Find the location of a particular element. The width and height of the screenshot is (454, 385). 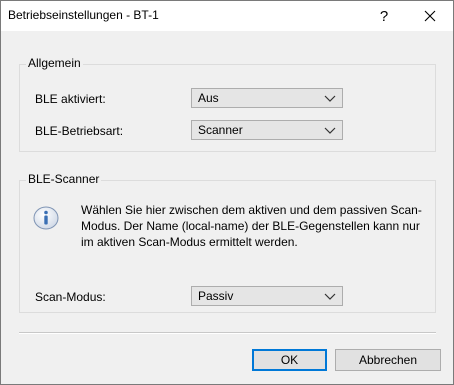

cancel-button: Abbrechen is located at coordinates (388, 360).